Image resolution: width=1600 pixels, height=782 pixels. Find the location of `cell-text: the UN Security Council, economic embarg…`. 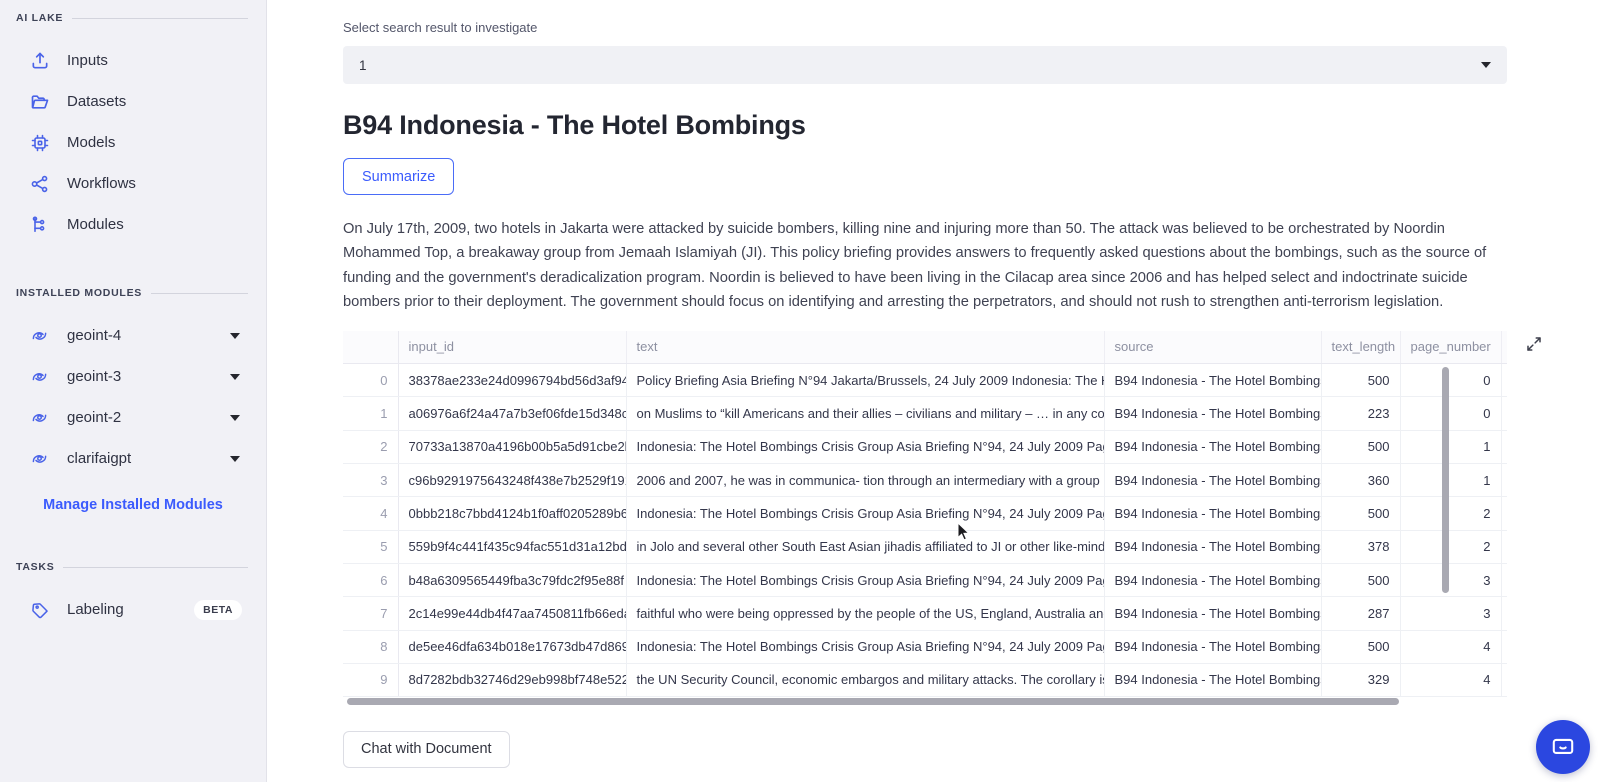

cell-text: the UN Security Council, economic embarg… is located at coordinates (865, 680).